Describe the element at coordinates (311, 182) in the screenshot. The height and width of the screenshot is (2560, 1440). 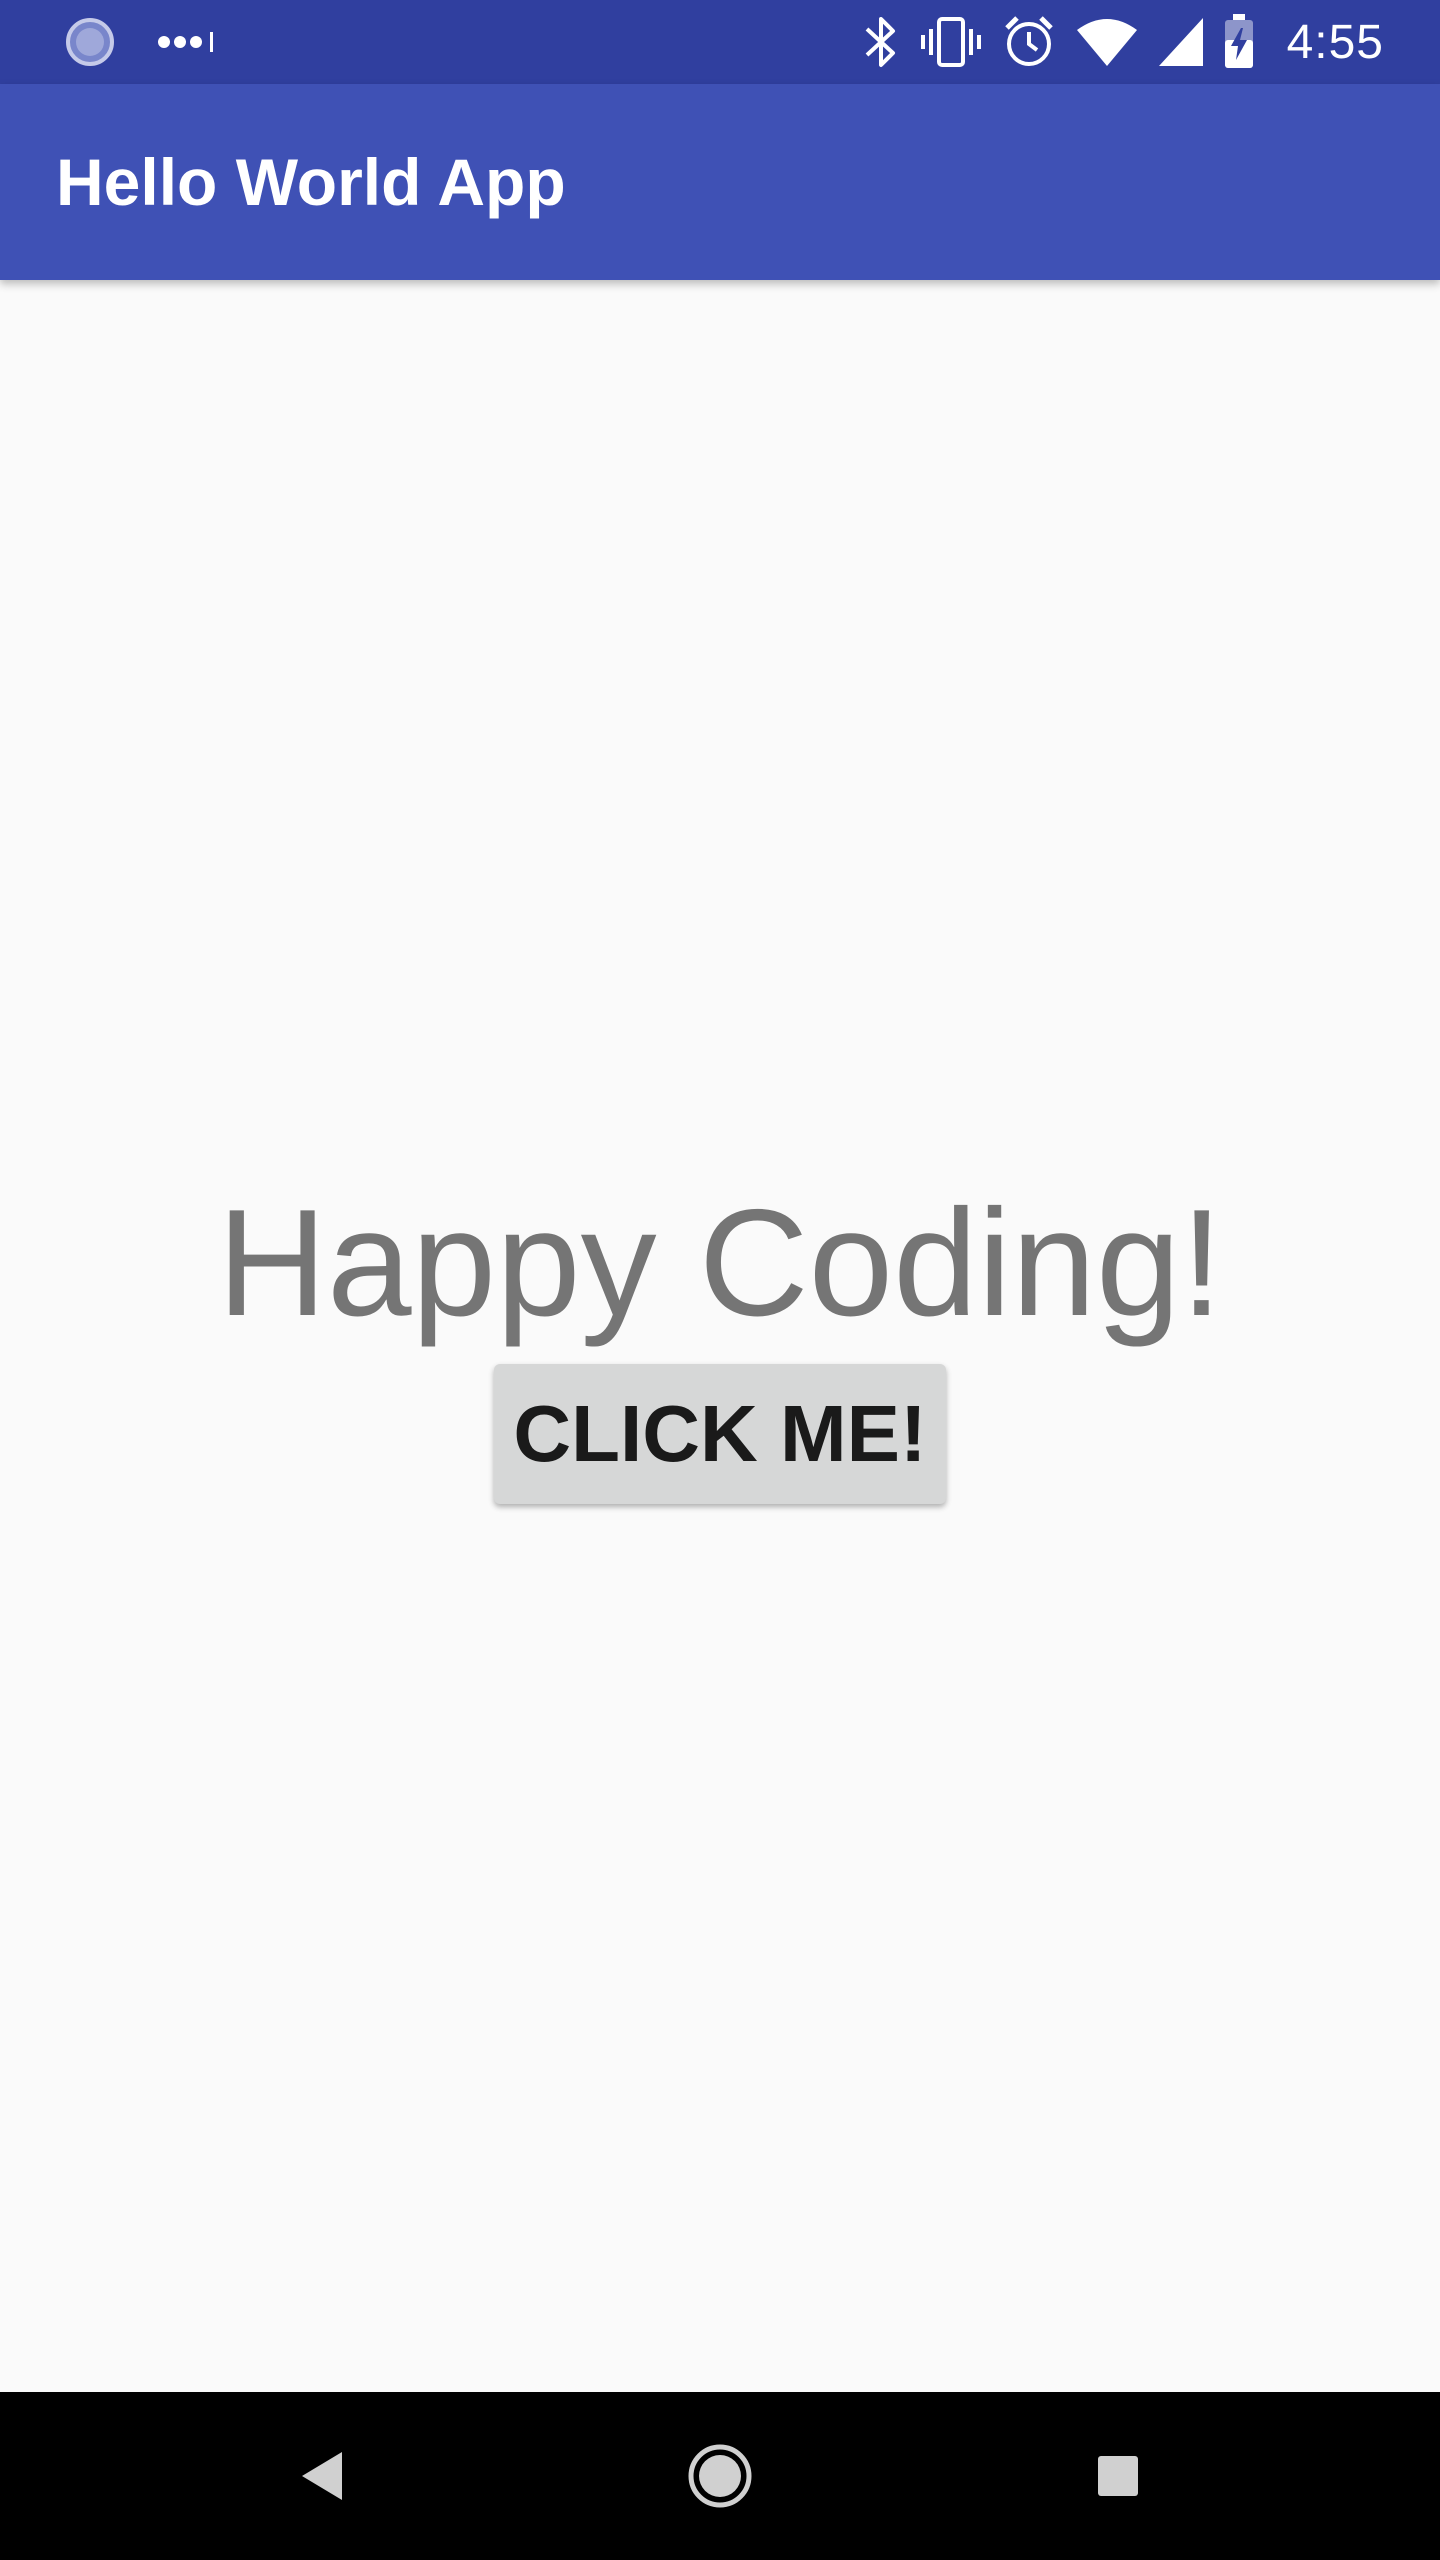
I see `app-title: Hello World App` at that location.